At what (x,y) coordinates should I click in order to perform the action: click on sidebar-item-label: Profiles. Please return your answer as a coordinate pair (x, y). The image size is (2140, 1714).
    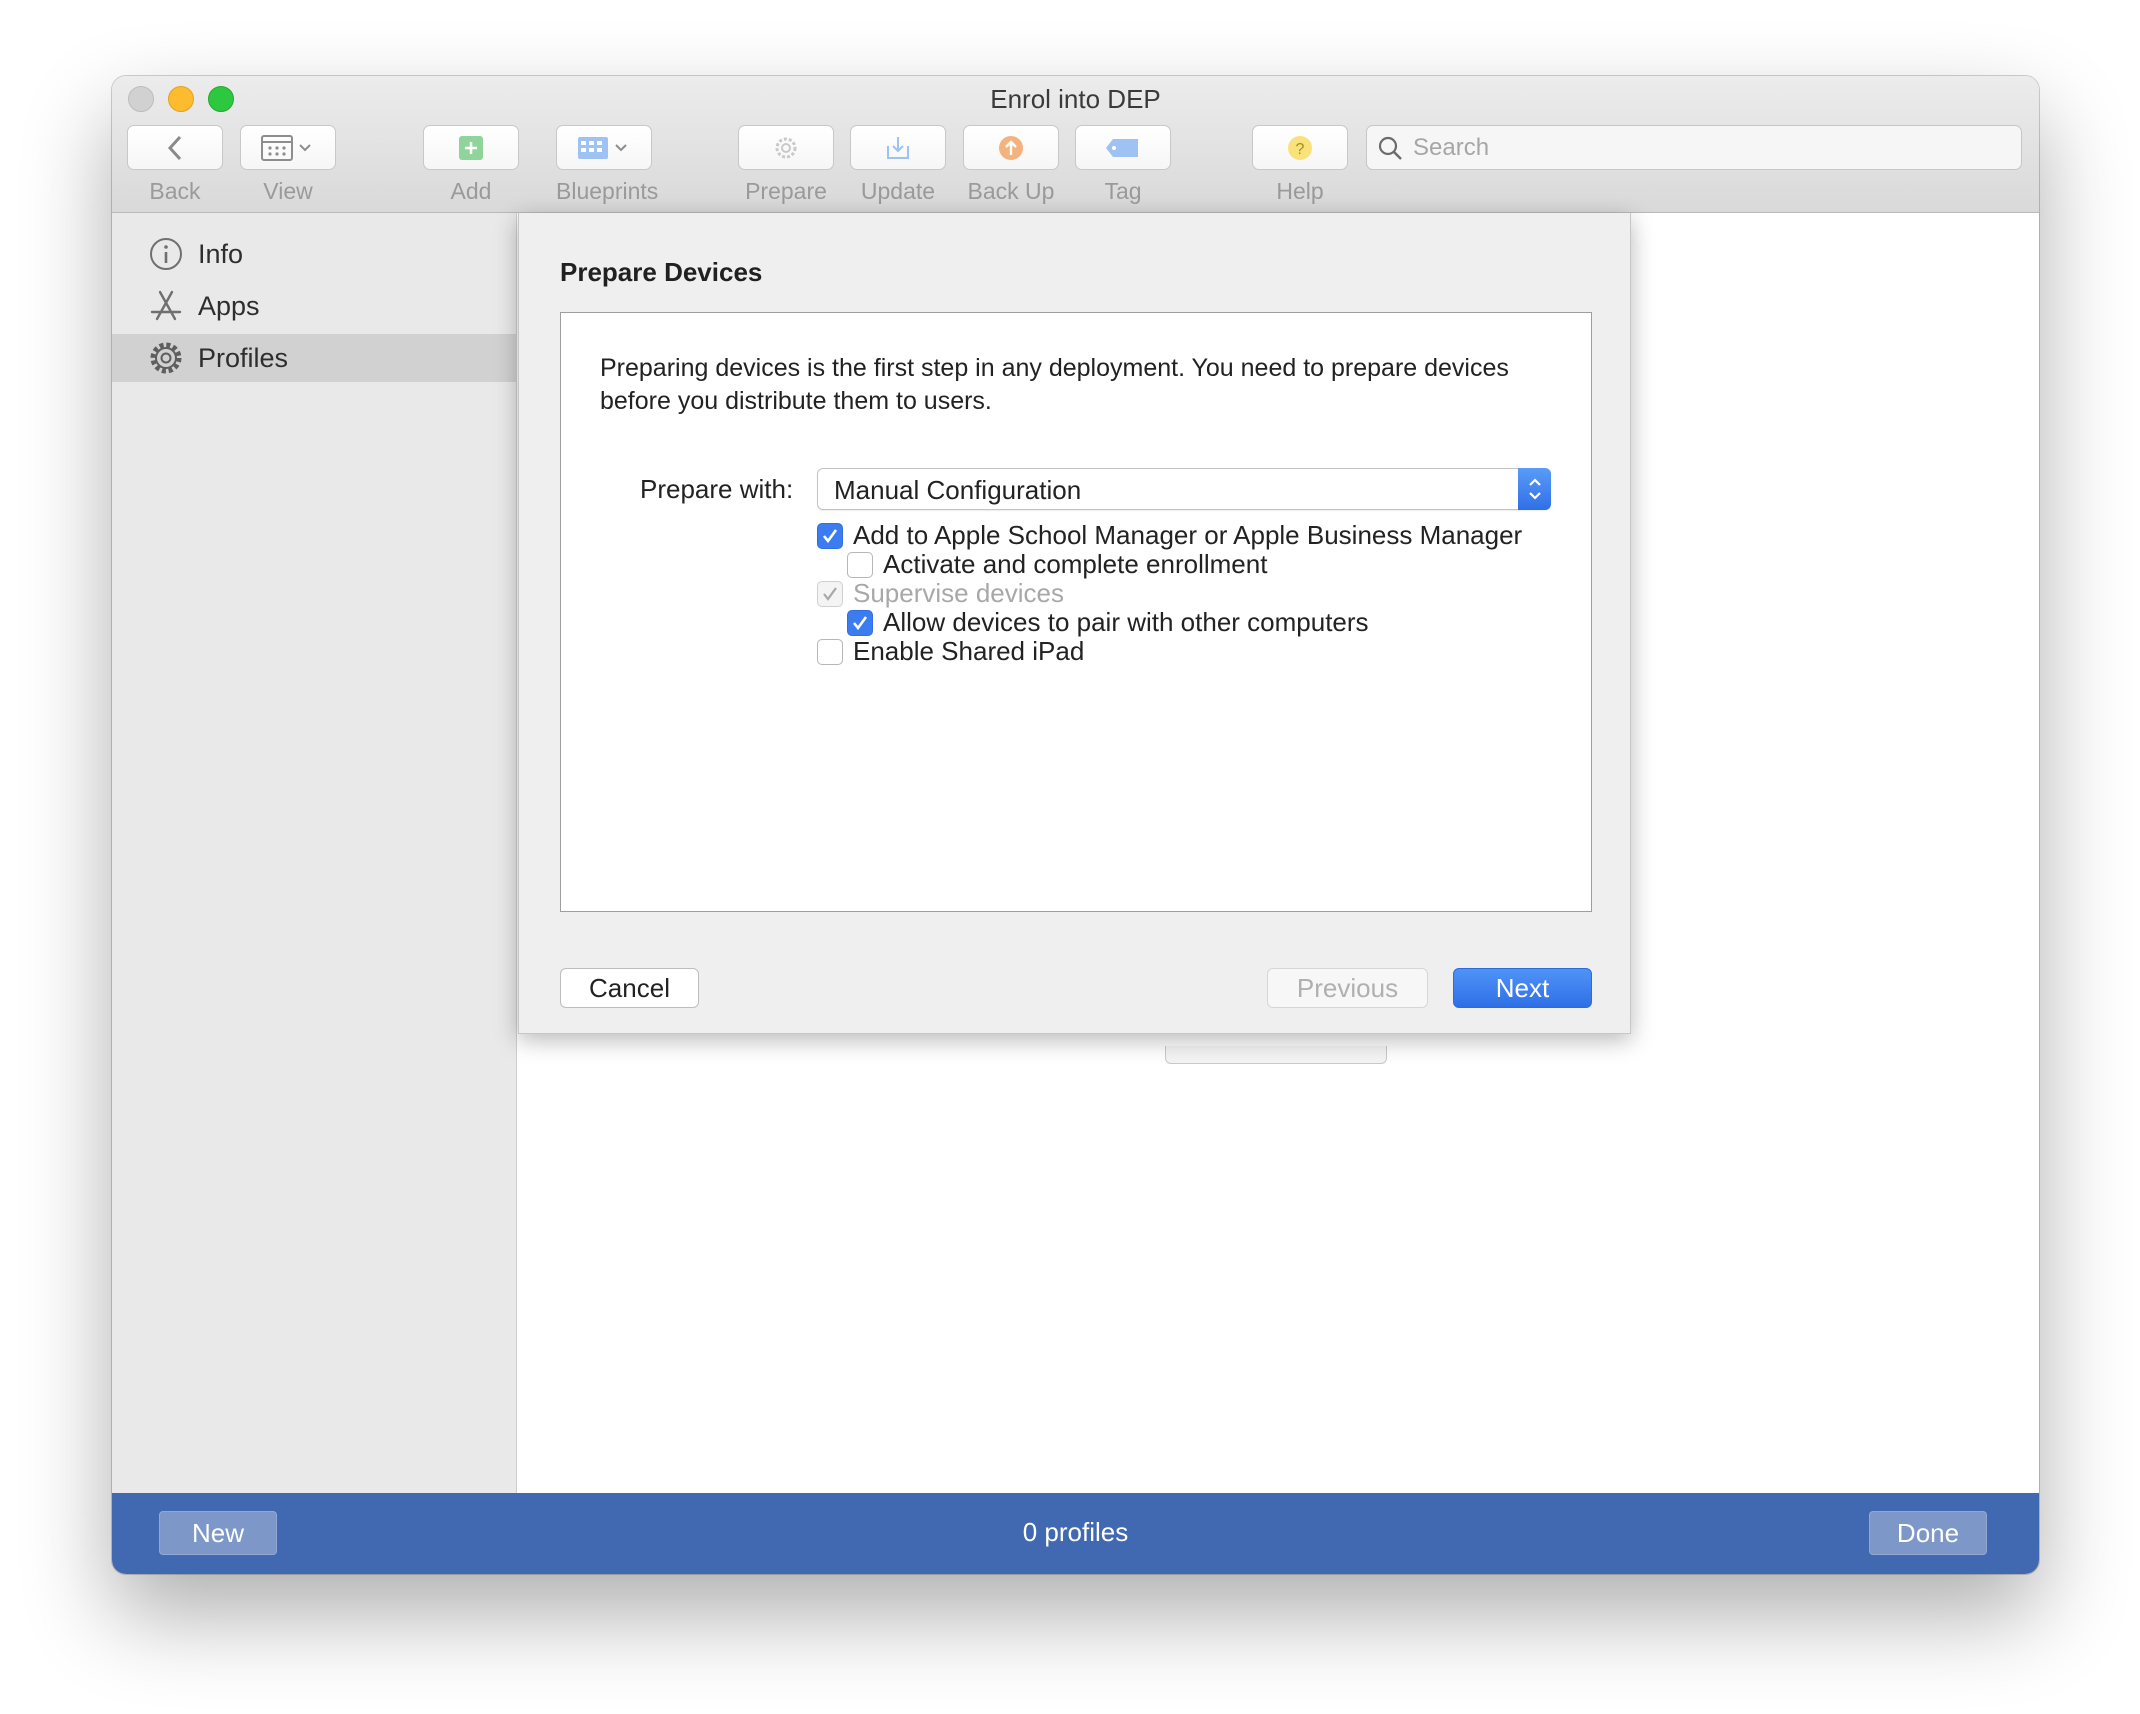
    Looking at the image, I should click on (243, 357).